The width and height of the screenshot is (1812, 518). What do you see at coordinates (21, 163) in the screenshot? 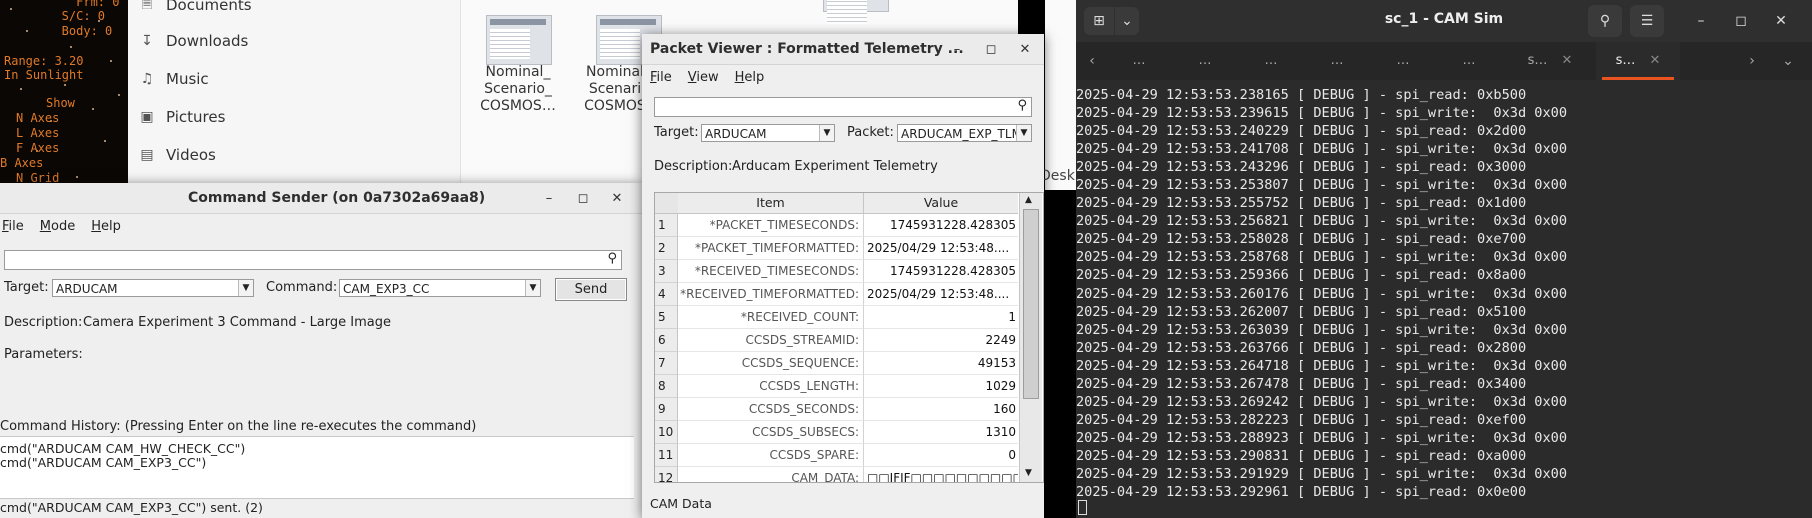
I see `axes-b: B Axes` at bounding box center [21, 163].